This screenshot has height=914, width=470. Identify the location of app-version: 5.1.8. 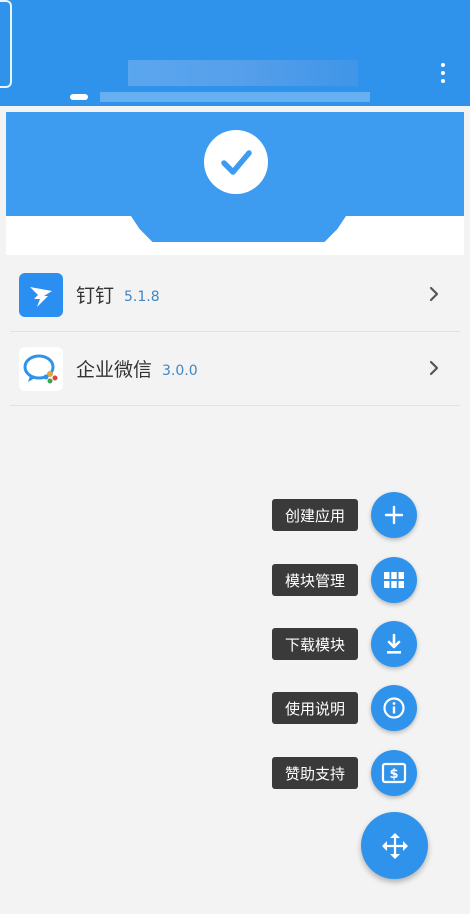
(142, 296).